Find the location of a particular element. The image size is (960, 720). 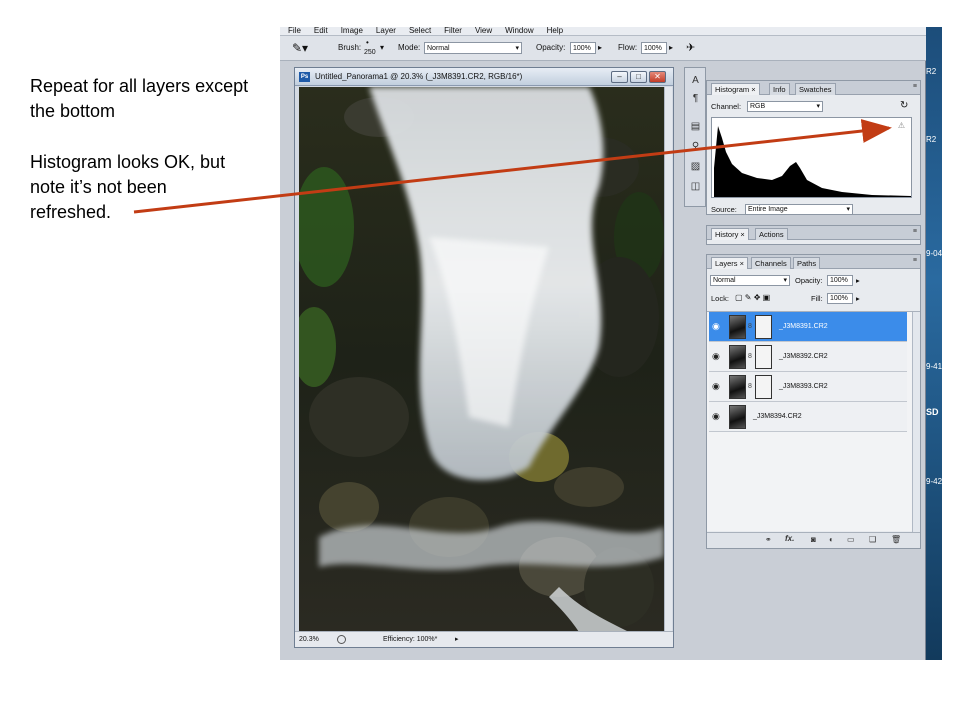

menu-help: Help is located at coordinates (555, 31).